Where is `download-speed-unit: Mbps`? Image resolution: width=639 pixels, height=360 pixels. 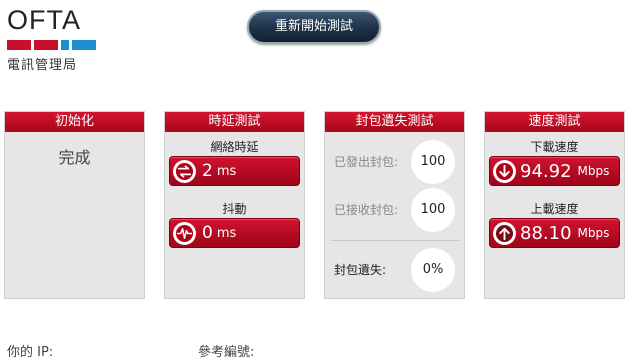 download-speed-unit: Mbps is located at coordinates (593, 171).